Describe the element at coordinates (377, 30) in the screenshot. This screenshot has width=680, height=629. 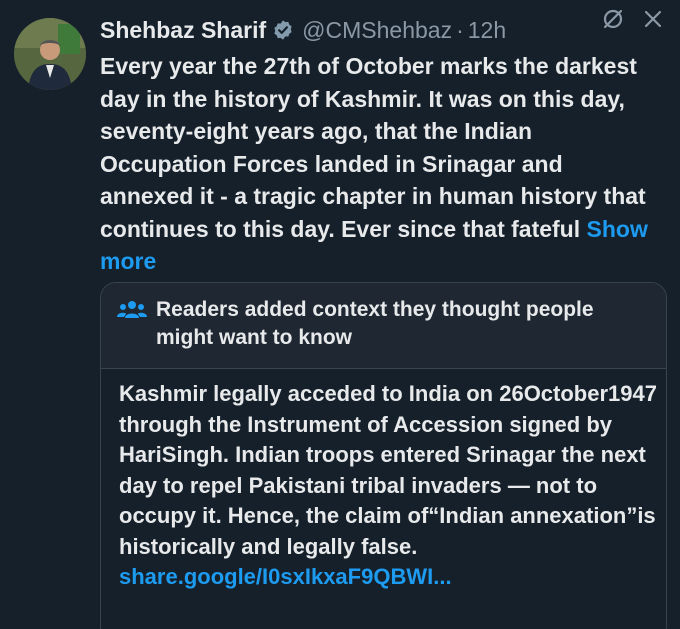
I see `author-handle: @CMShehbaz` at that location.